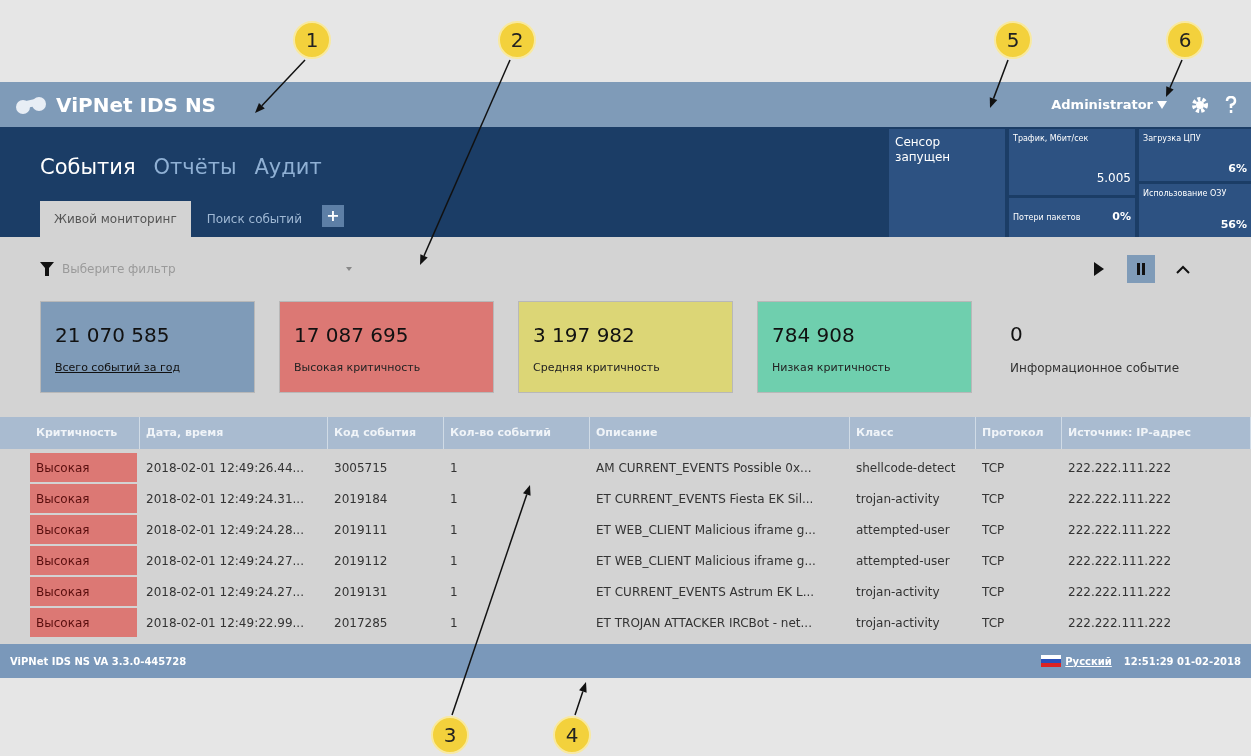  Describe the element at coordinates (1051, 139) in the screenshot. I see `traffic-label: Трафик, Мбит/сек` at that location.